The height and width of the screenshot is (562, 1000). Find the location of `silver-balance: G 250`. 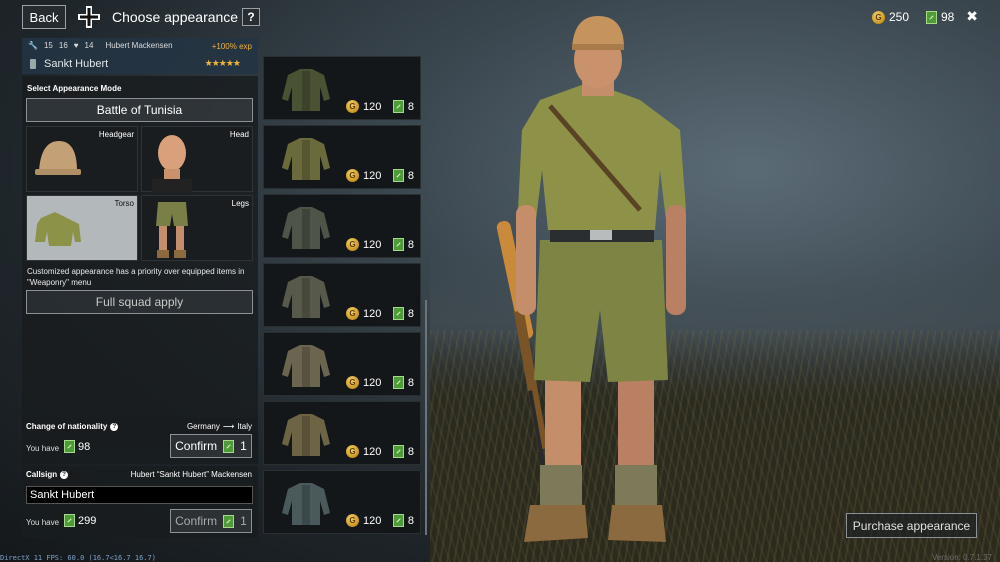

silver-balance: G 250 is located at coordinates (890, 17).